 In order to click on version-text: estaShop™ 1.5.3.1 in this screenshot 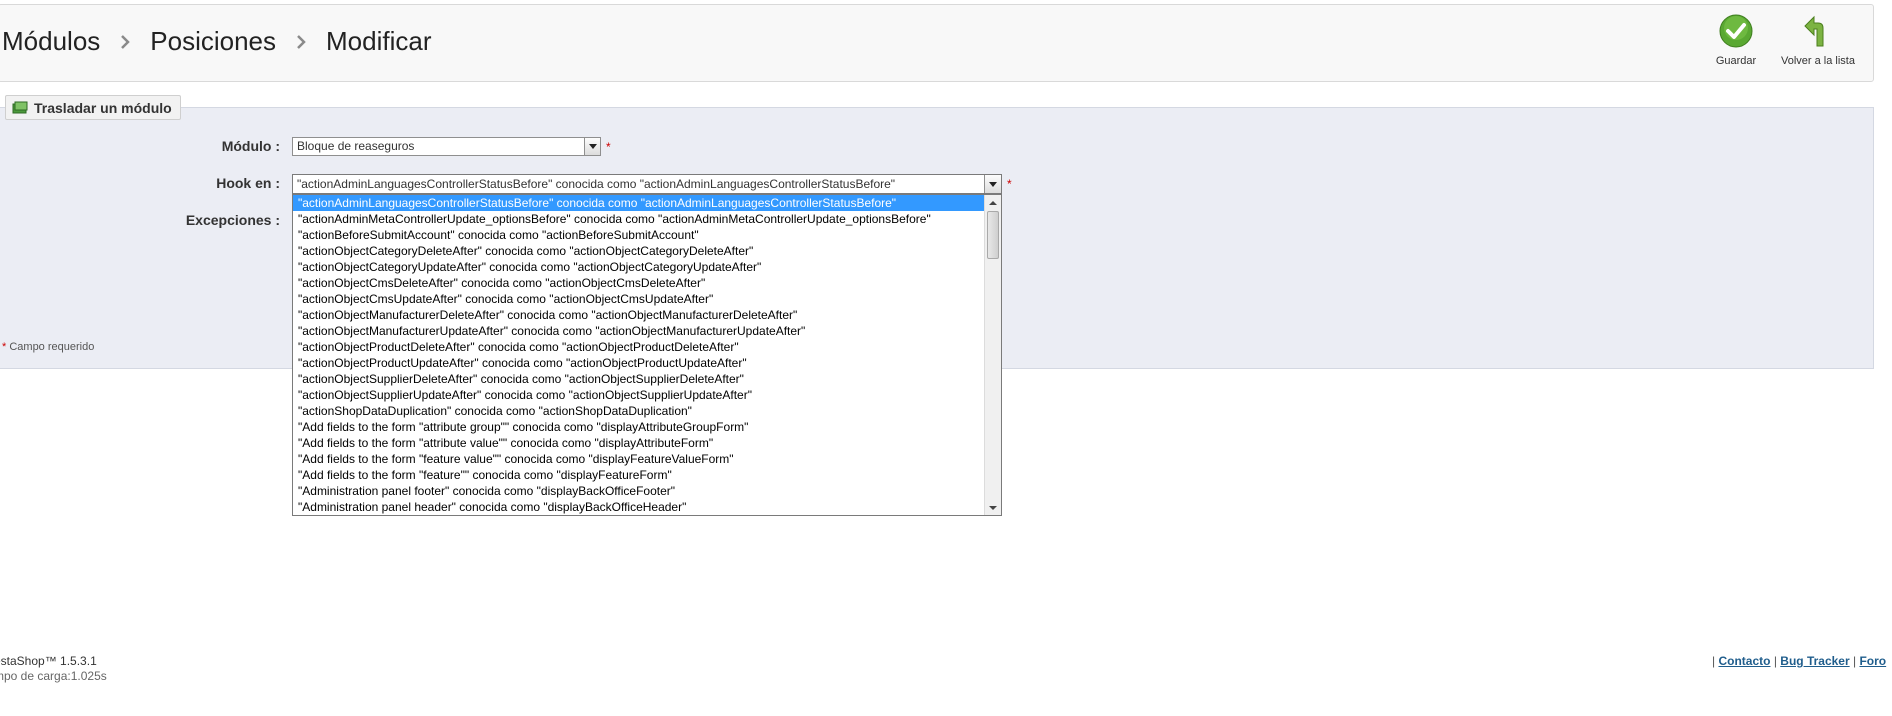, I will do `click(48, 661)`.